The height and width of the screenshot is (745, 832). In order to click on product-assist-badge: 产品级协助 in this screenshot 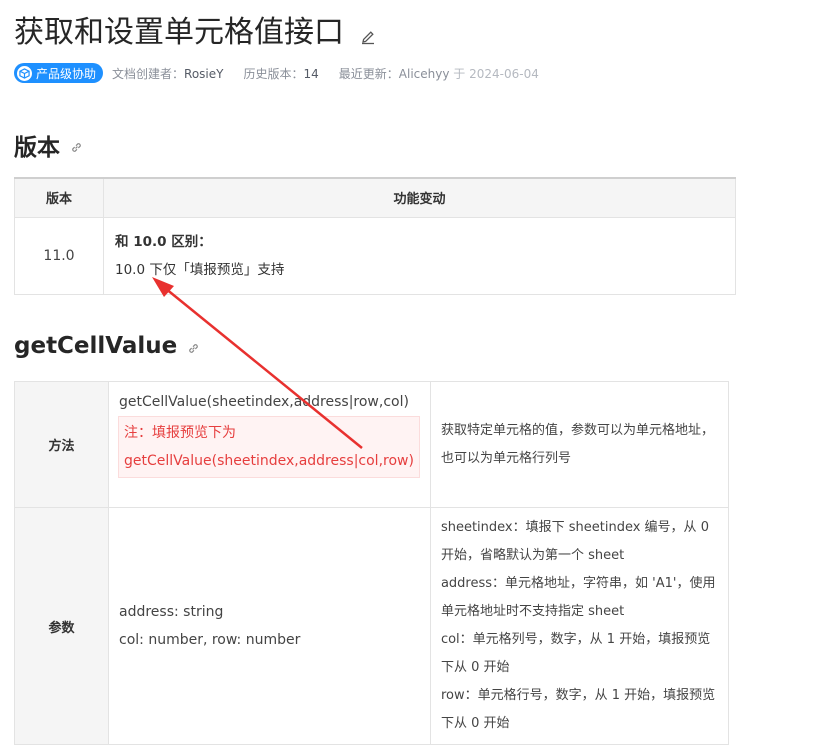, I will do `click(59, 73)`.